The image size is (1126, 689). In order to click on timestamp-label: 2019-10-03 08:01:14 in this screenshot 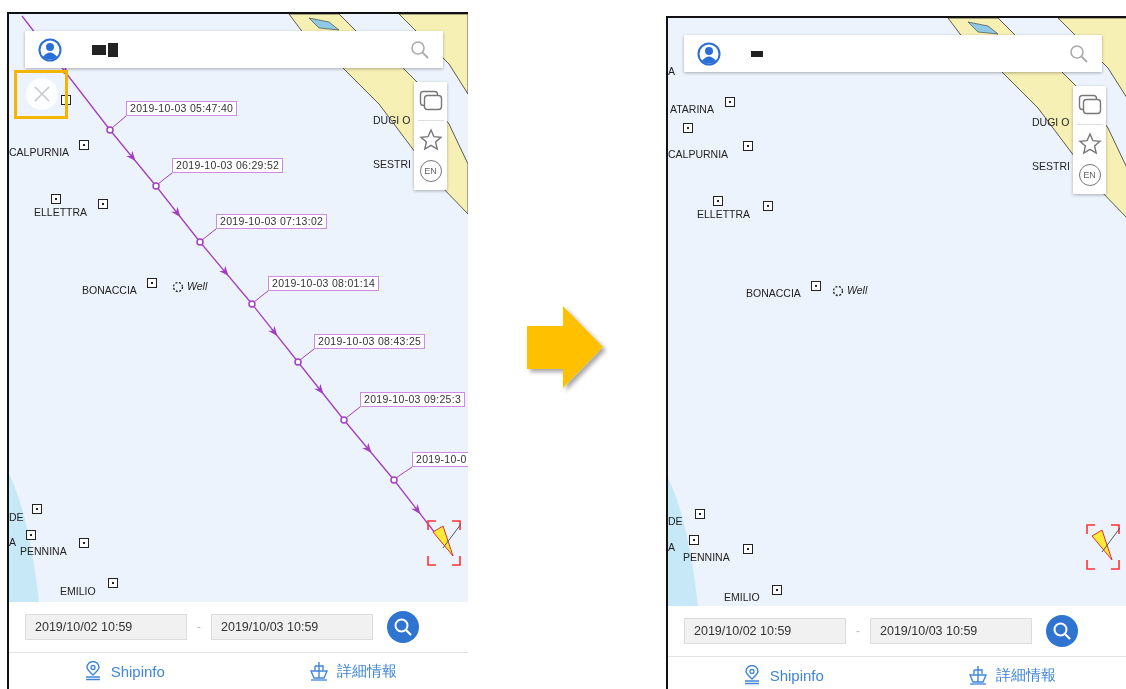, I will do `click(324, 283)`.